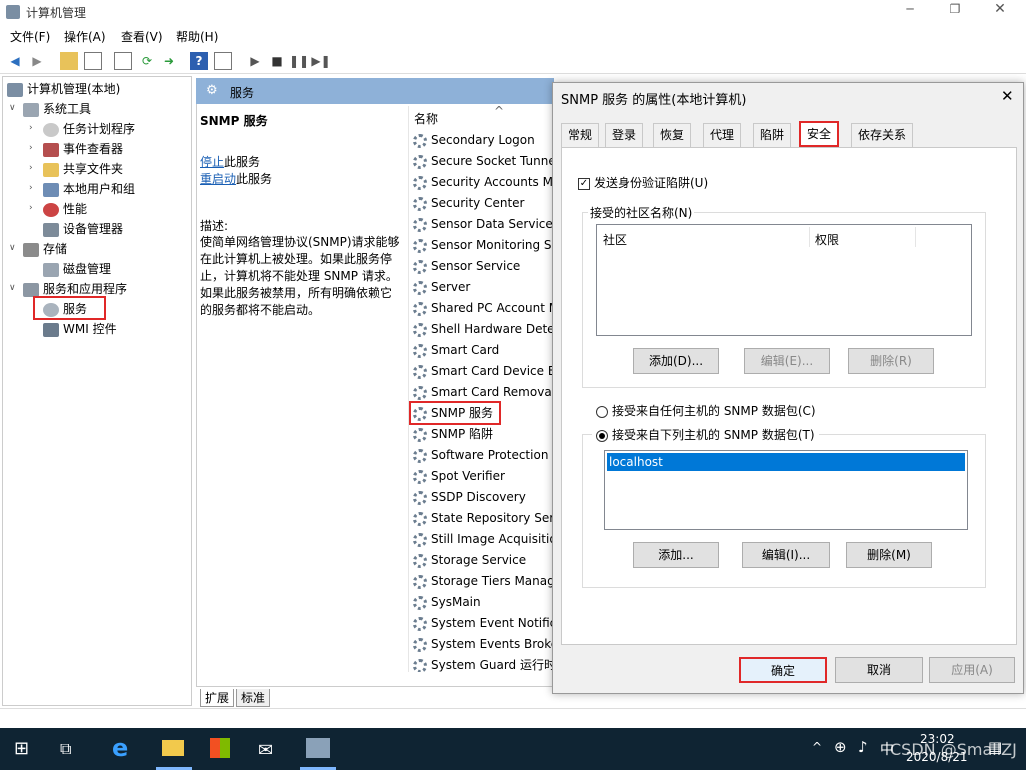 The image size is (1026, 770). I want to click on show-hide-tree-icon, so click(93, 61).